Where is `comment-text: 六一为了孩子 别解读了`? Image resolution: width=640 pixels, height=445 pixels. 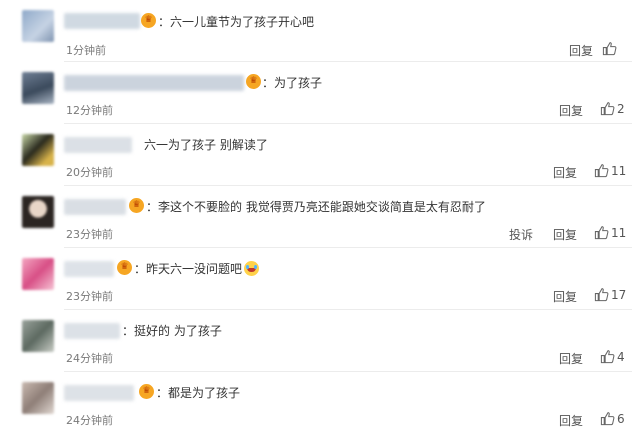
comment-text: 六一为了孩子 别解读了 is located at coordinates (206, 145).